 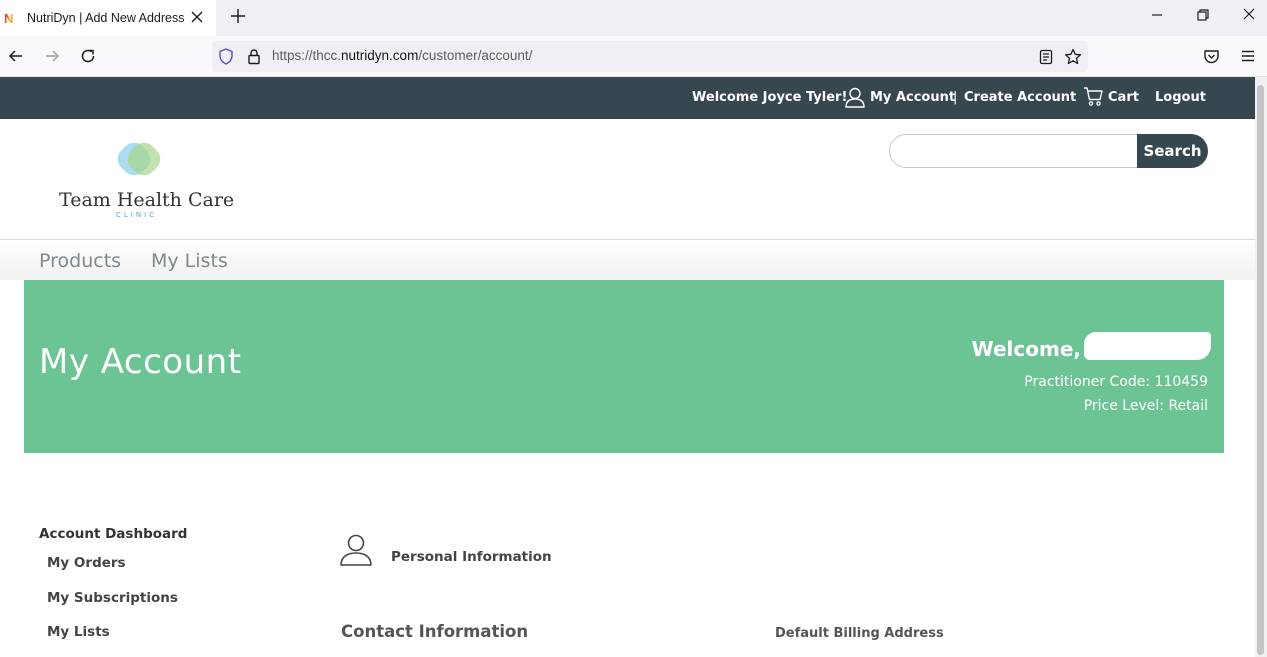 What do you see at coordinates (1046, 57) in the screenshot?
I see `reader-view-icon` at bounding box center [1046, 57].